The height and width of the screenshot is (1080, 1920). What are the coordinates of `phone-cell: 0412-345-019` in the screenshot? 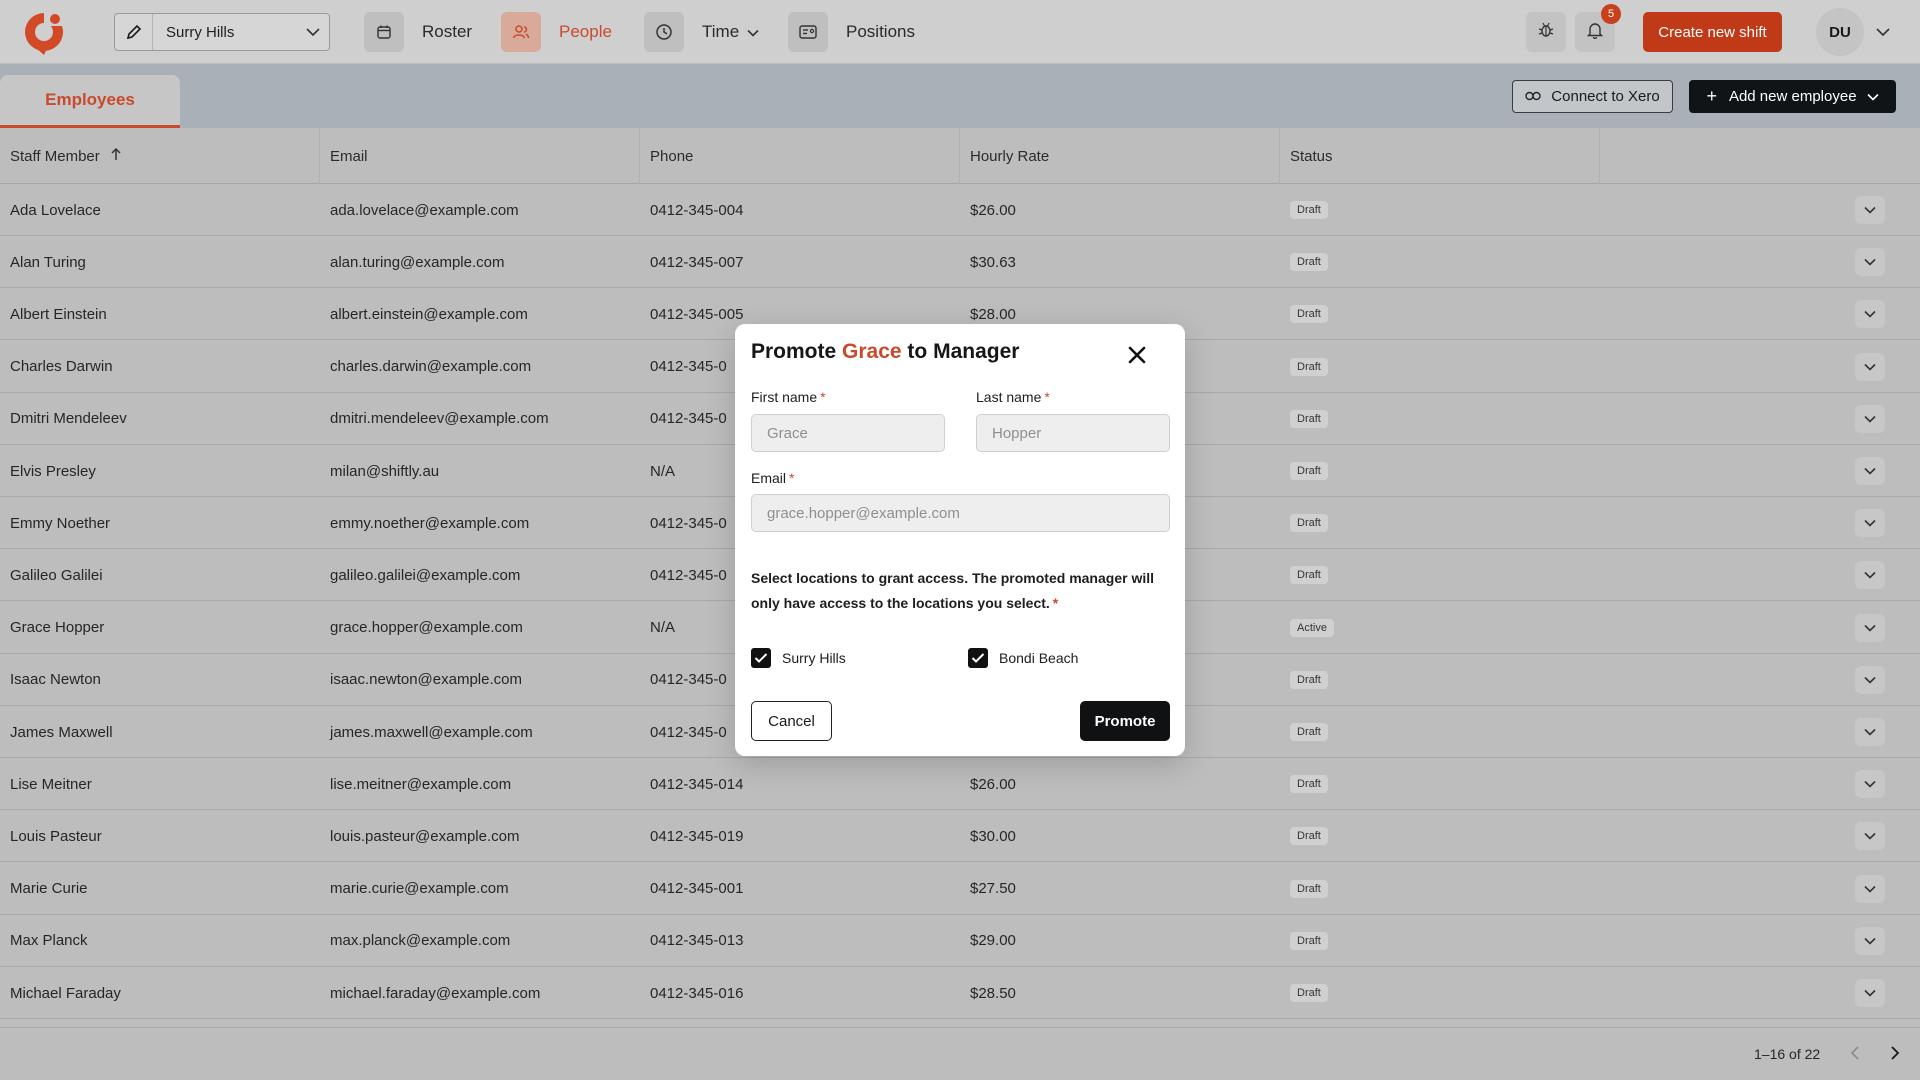 It's located at (697, 836).